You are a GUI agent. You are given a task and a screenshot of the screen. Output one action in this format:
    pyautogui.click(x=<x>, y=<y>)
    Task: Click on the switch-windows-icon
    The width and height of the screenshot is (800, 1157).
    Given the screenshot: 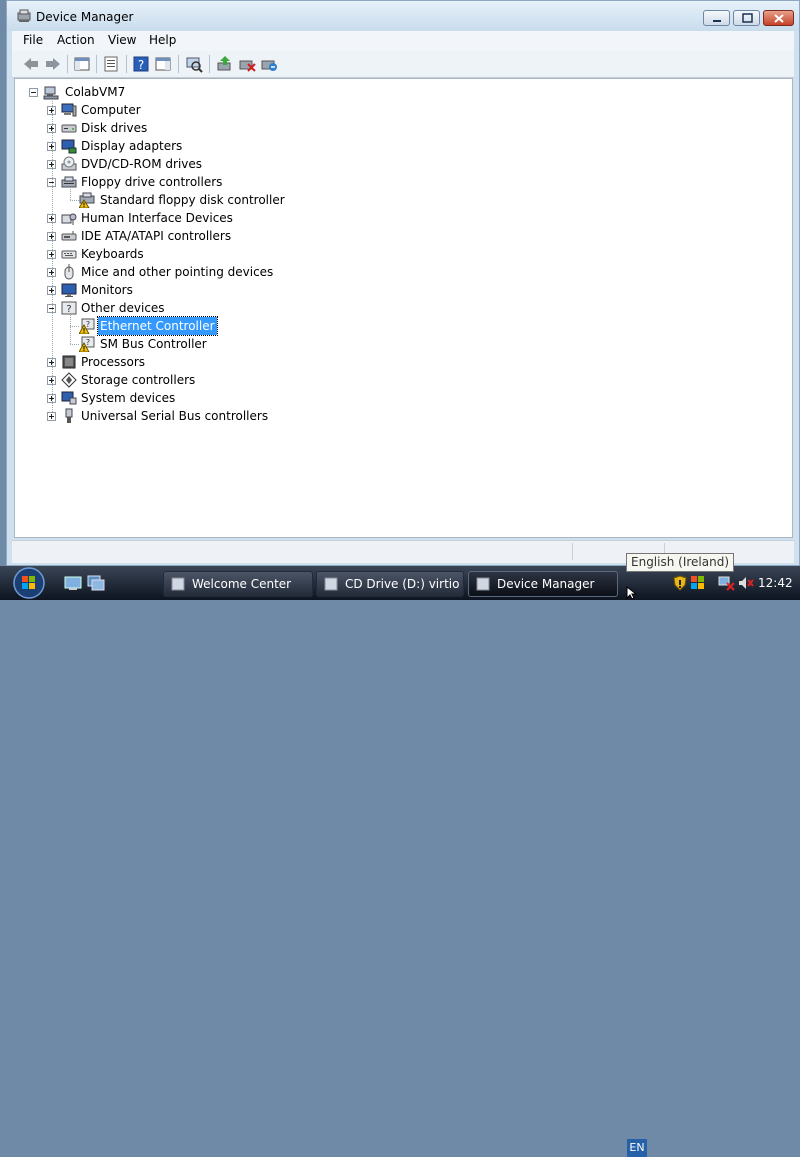 What is the action you would take?
    pyautogui.click(x=96, y=583)
    